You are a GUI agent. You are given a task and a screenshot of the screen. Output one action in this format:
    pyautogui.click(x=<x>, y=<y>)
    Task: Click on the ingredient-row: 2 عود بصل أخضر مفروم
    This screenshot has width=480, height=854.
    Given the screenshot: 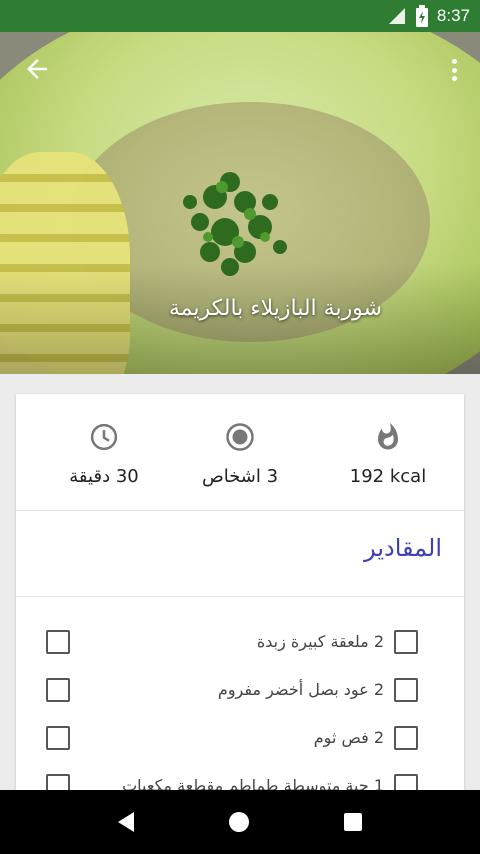 What is the action you would take?
    pyautogui.click(x=240, y=692)
    